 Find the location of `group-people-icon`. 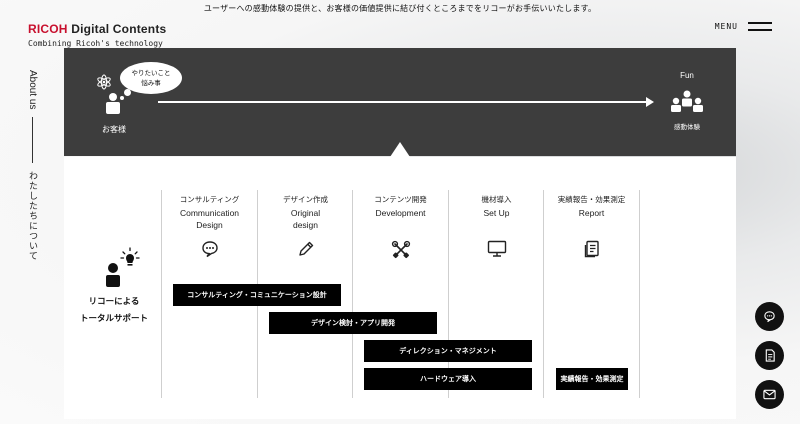

group-people-icon is located at coordinates (687, 101).